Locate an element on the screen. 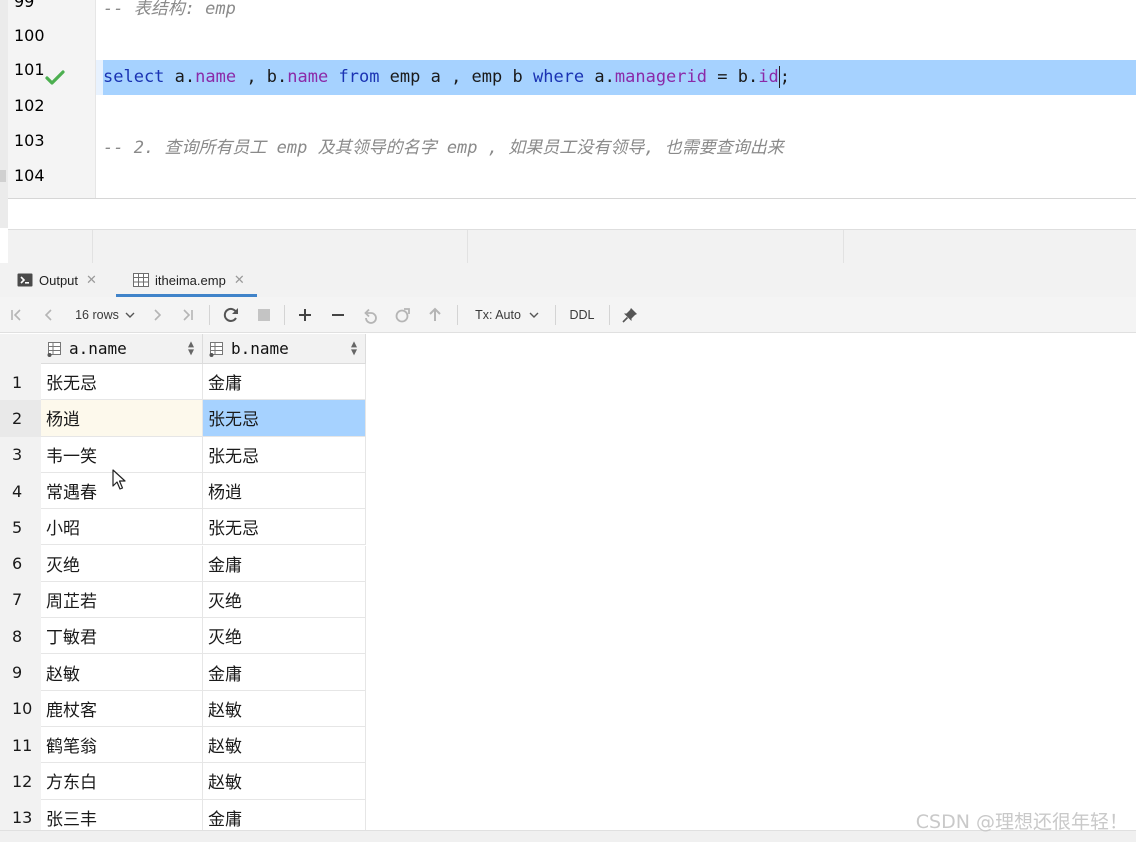 This screenshot has height=842, width=1136. stop-icon is located at coordinates (264, 315).